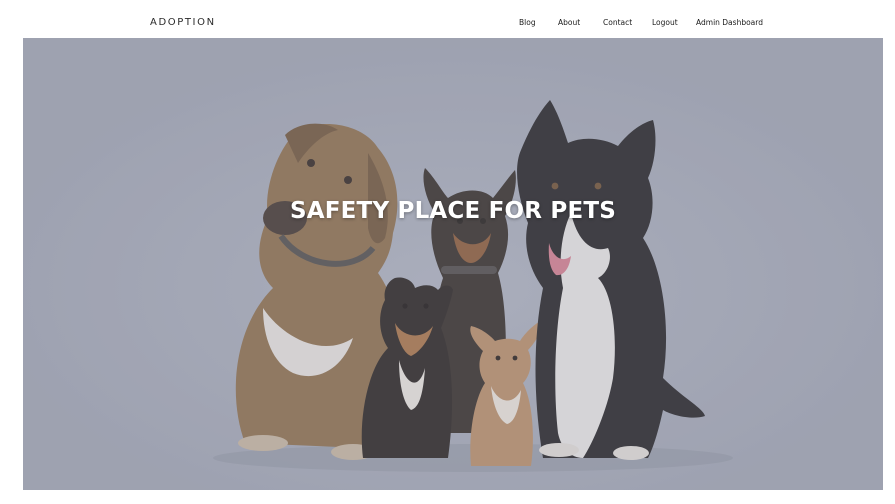 This screenshot has height=504, width=895. Describe the element at coordinates (889, 264) in the screenshot. I see `page-scrollbar` at that location.